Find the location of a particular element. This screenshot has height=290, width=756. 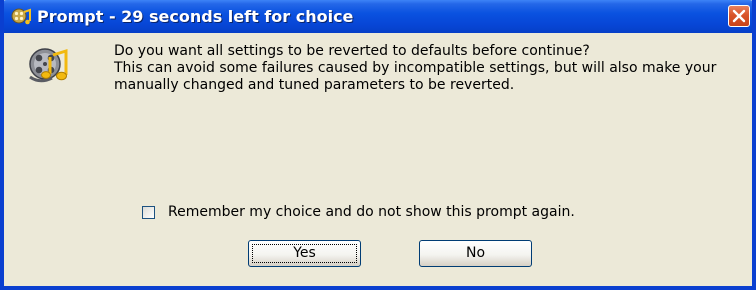

no-button: No is located at coordinates (475, 253).